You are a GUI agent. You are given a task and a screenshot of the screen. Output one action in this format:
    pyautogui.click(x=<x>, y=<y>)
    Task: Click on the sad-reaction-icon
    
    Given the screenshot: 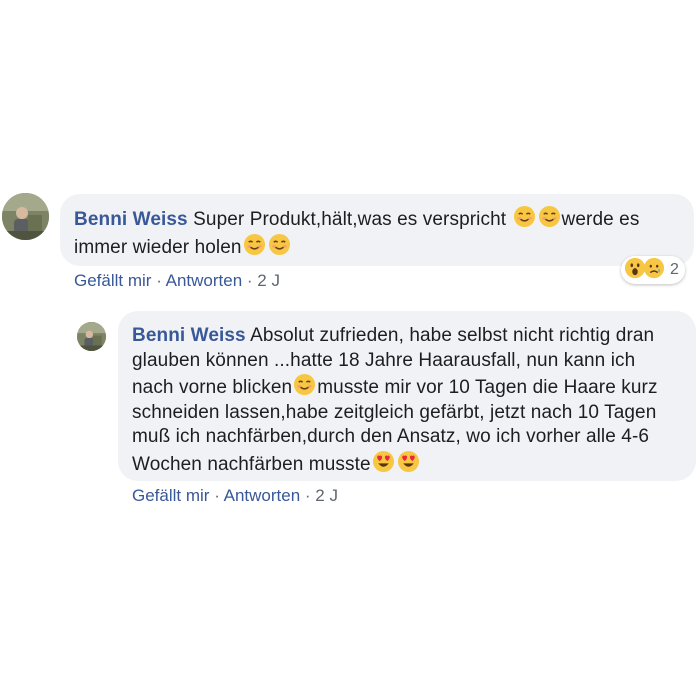 What is the action you would take?
    pyautogui.click(x=654, y=270)
    